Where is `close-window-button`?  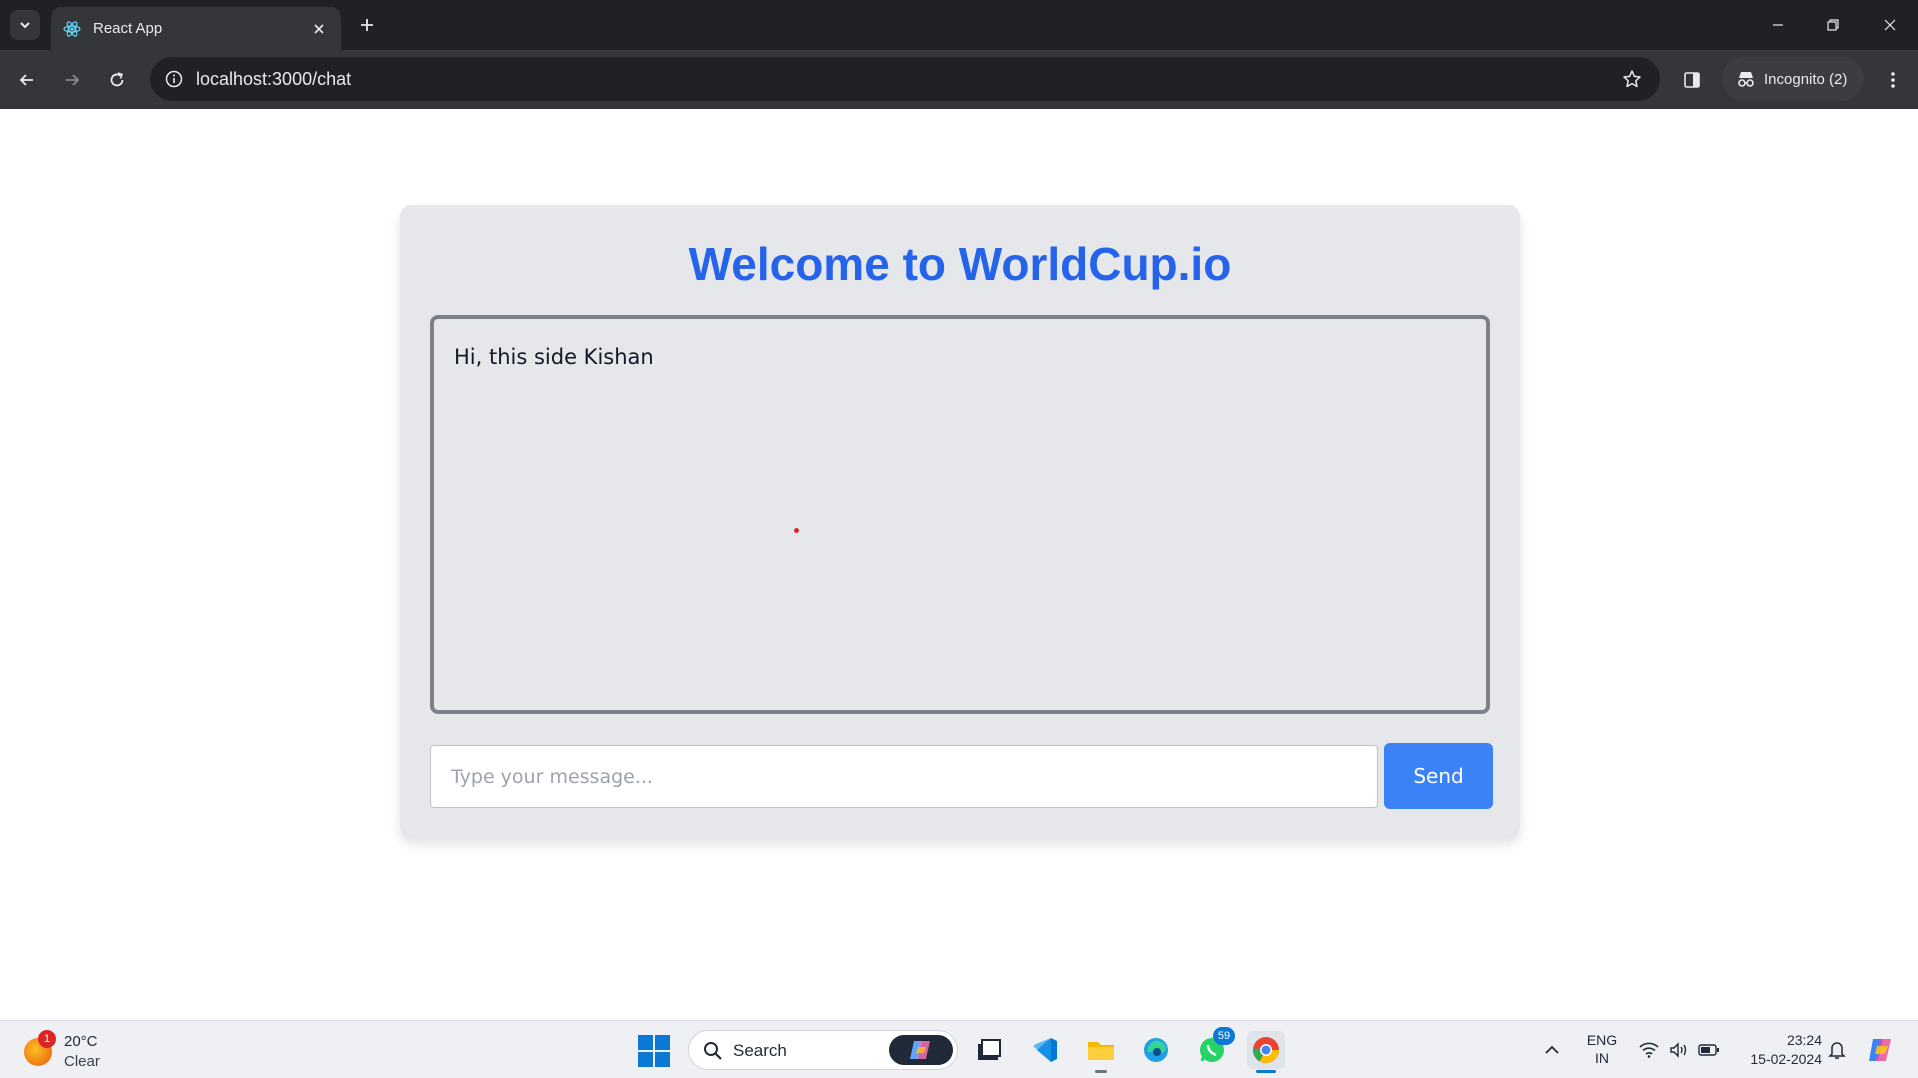 close-window-button is located at coordinates (1890, 25).